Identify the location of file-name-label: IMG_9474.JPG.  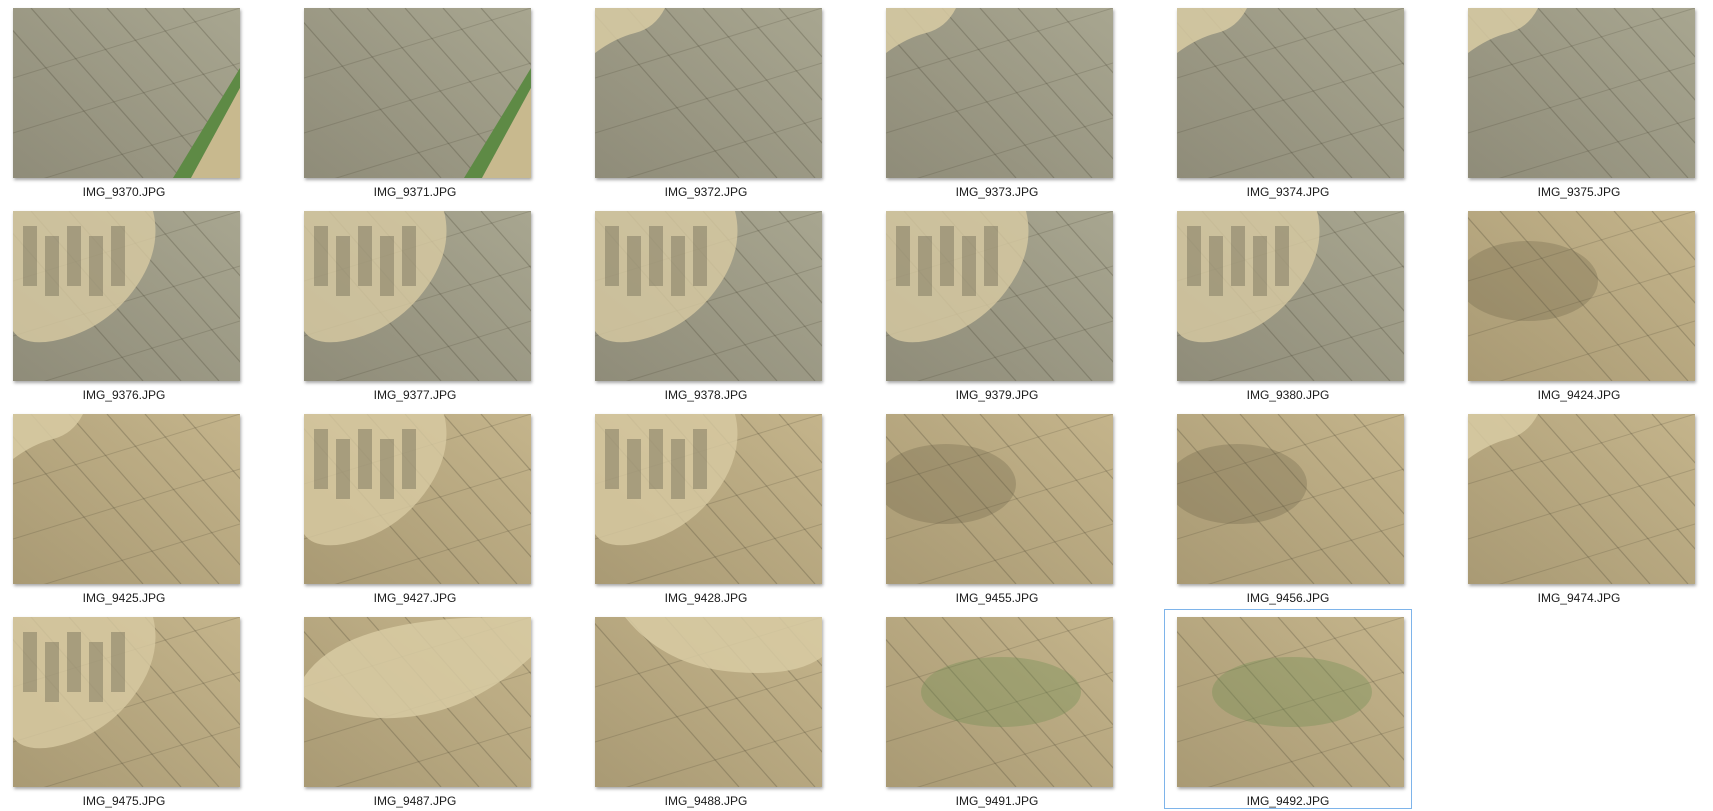
(1579, 598).